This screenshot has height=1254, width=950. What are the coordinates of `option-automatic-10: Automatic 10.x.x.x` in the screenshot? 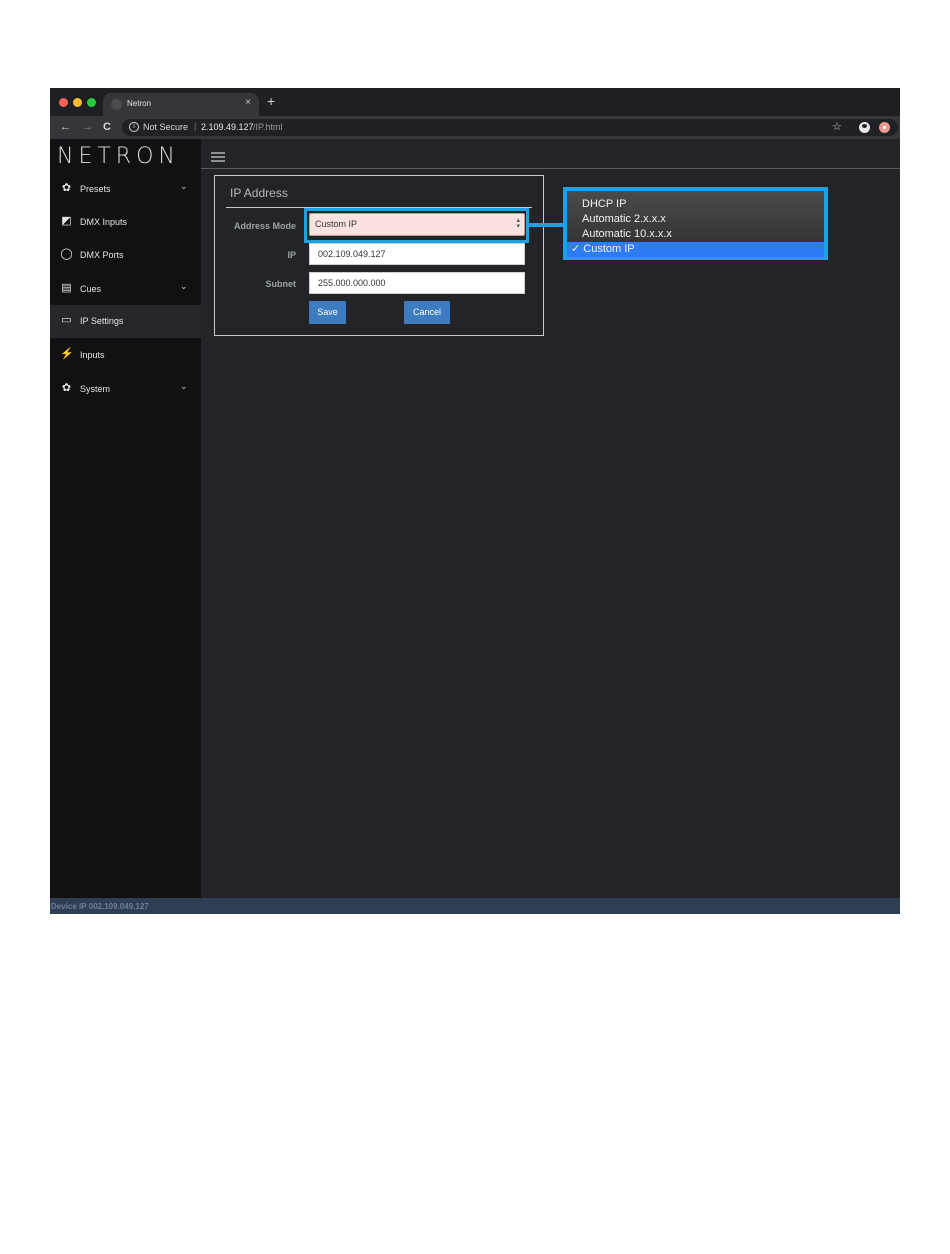 It's located at (695, 234).